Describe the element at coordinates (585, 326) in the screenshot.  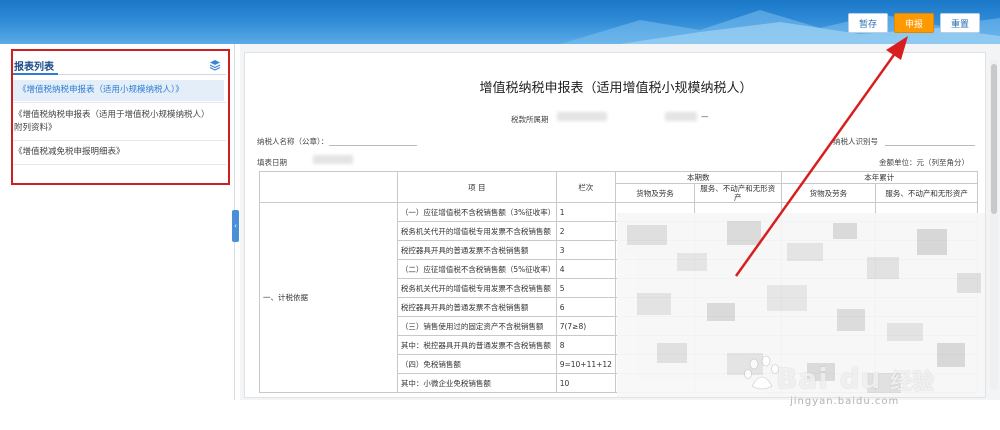
I see `row-column-no: 7(7≥8)` at that location.